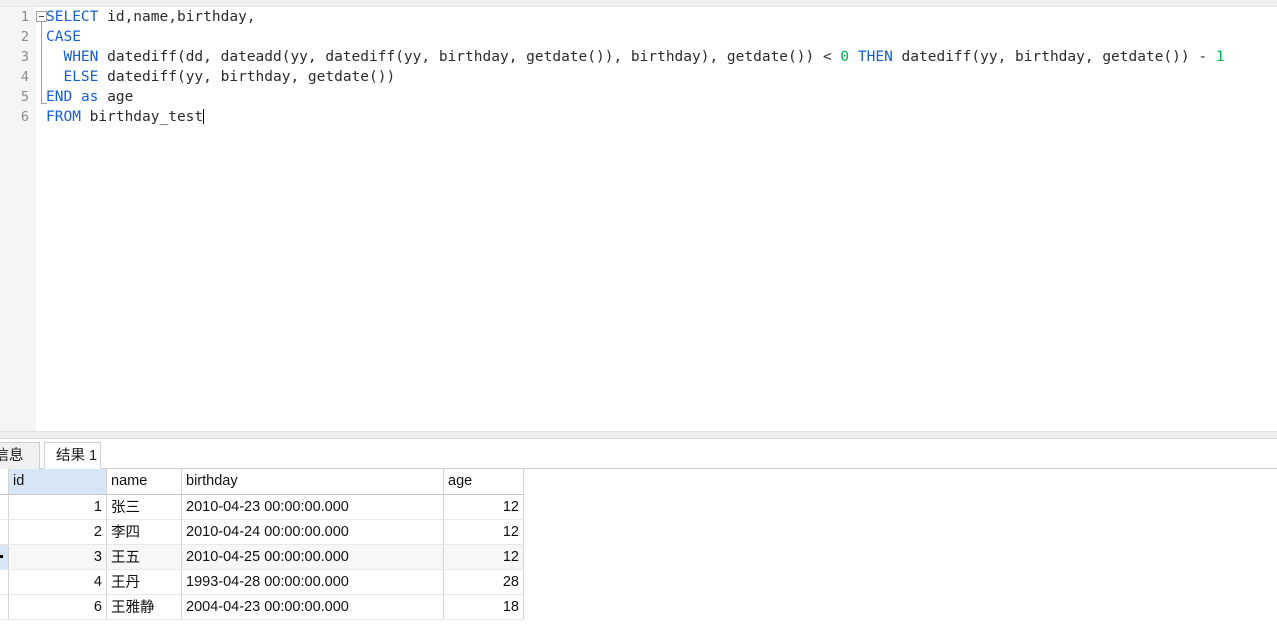  I want to click on sql-keyword: CASE, so click(63, 37).